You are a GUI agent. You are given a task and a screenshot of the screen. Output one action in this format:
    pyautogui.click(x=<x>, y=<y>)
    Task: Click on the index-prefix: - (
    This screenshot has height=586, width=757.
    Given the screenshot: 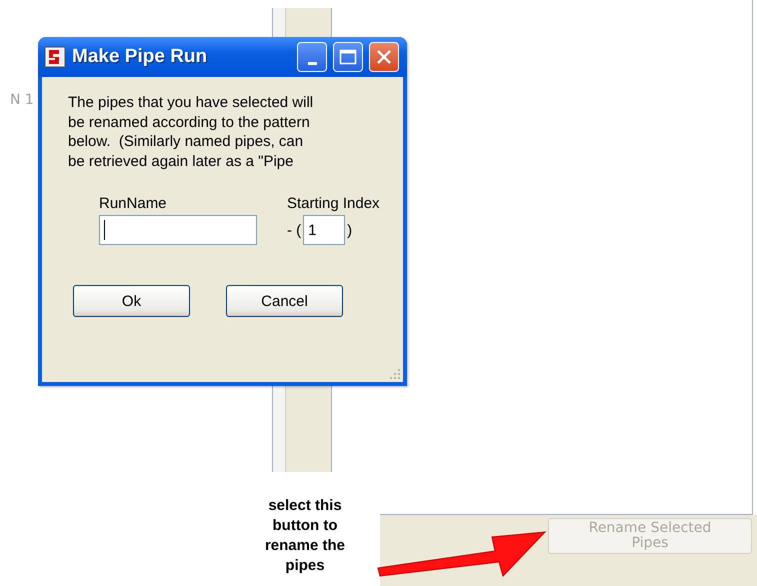 What is the action you would take?
    pyautogui.click(x=294, y=230)
    